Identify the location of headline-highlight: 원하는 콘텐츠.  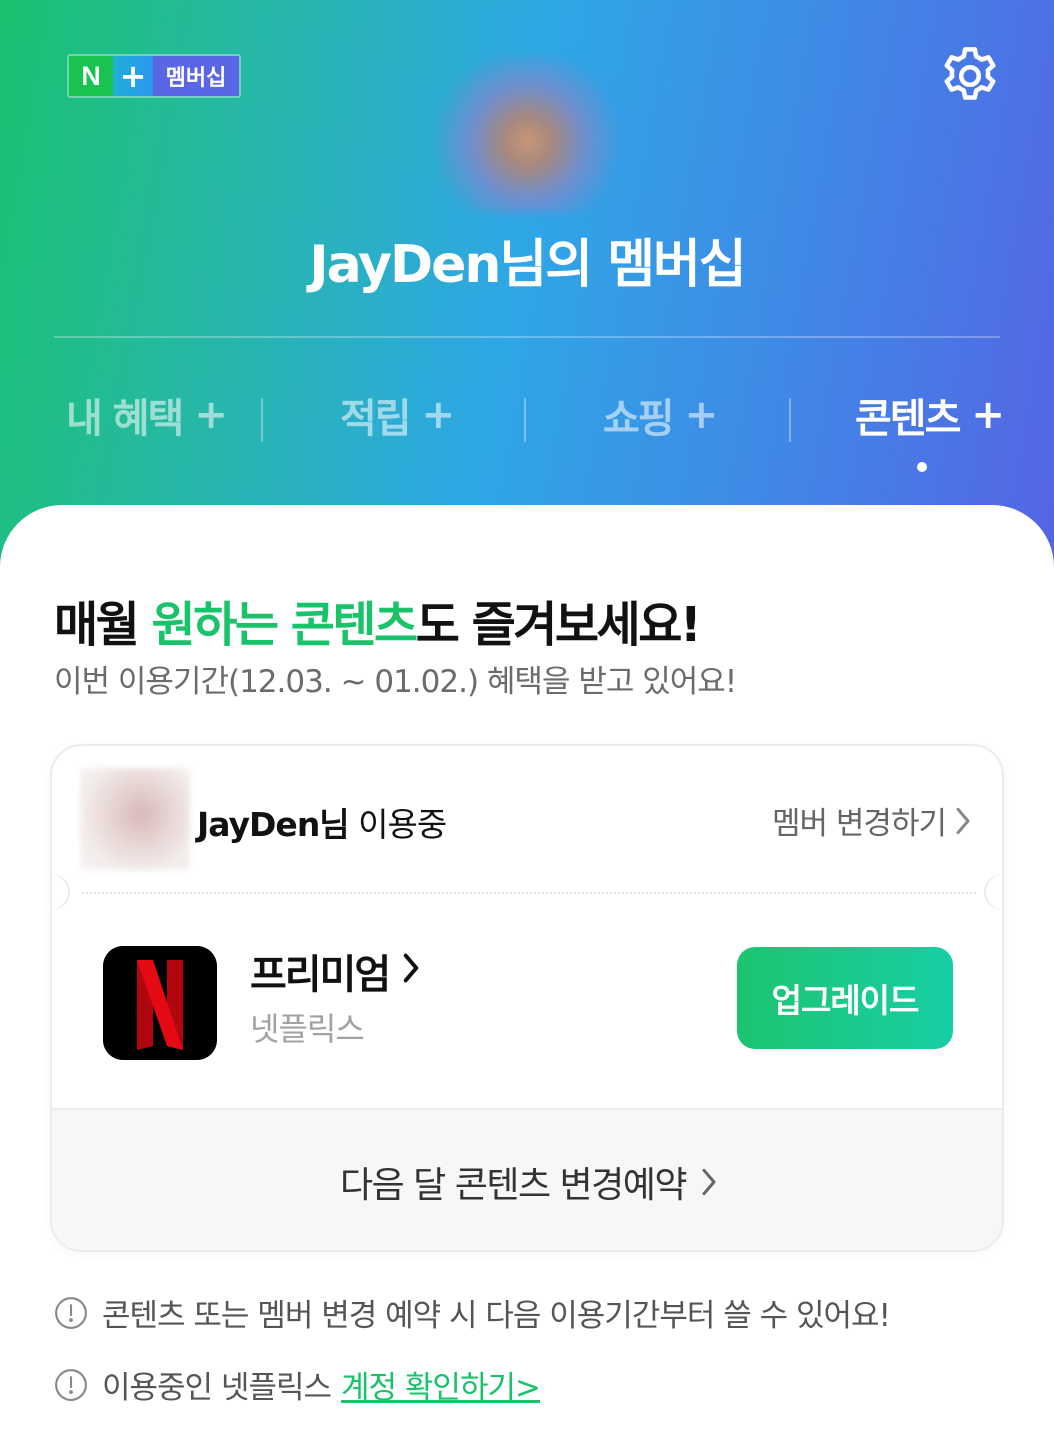
(285, 625).